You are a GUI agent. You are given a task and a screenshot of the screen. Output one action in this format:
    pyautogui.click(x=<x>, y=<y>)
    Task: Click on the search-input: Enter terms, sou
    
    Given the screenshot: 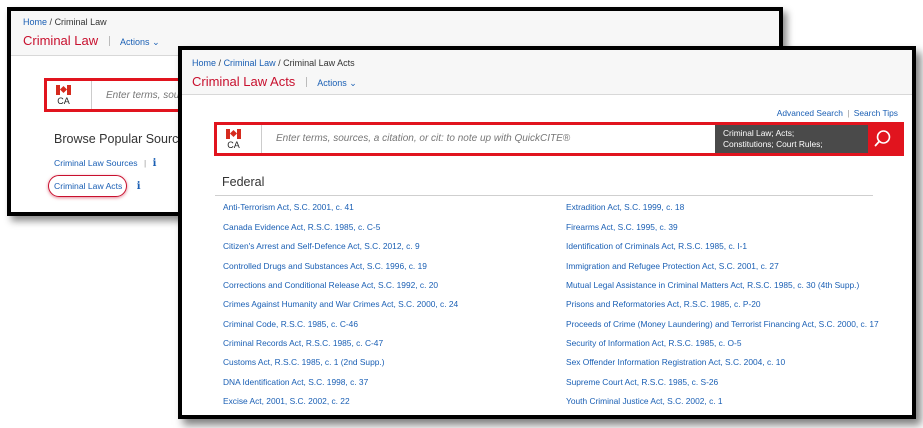 What is the action you would take?
    pyautogui.click(x=142, y=95)
    